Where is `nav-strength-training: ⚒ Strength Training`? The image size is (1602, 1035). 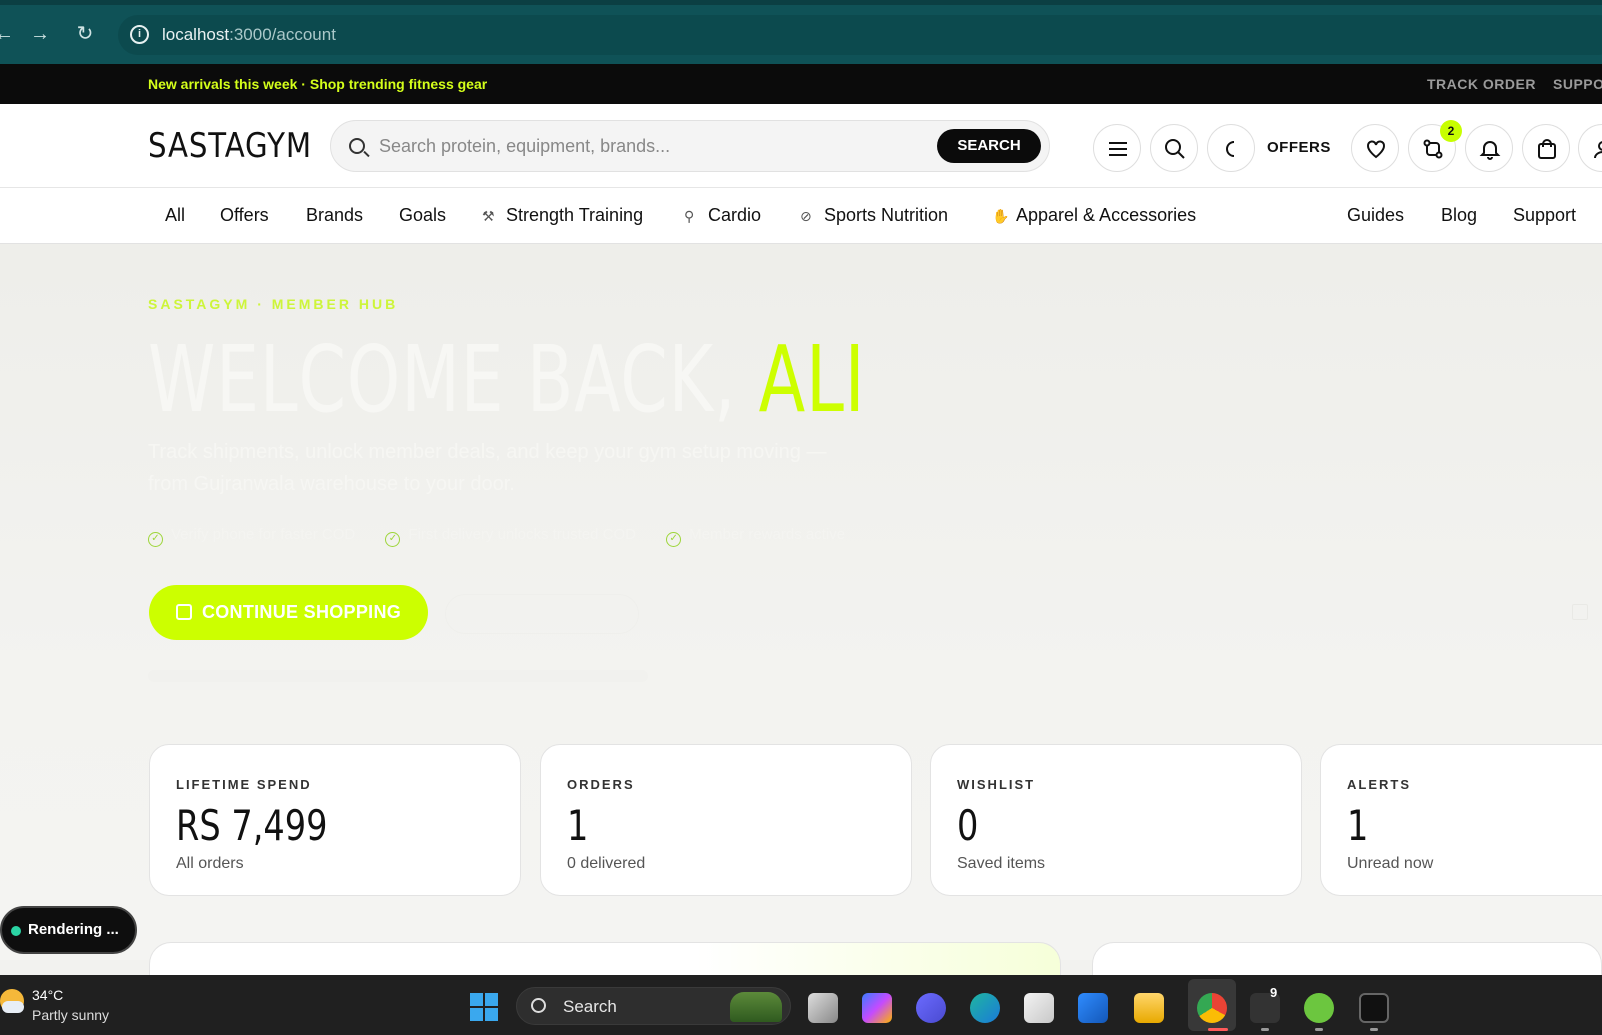 nav-strength-training: ⚒ Strength Training is located at coordinates (562, 215).